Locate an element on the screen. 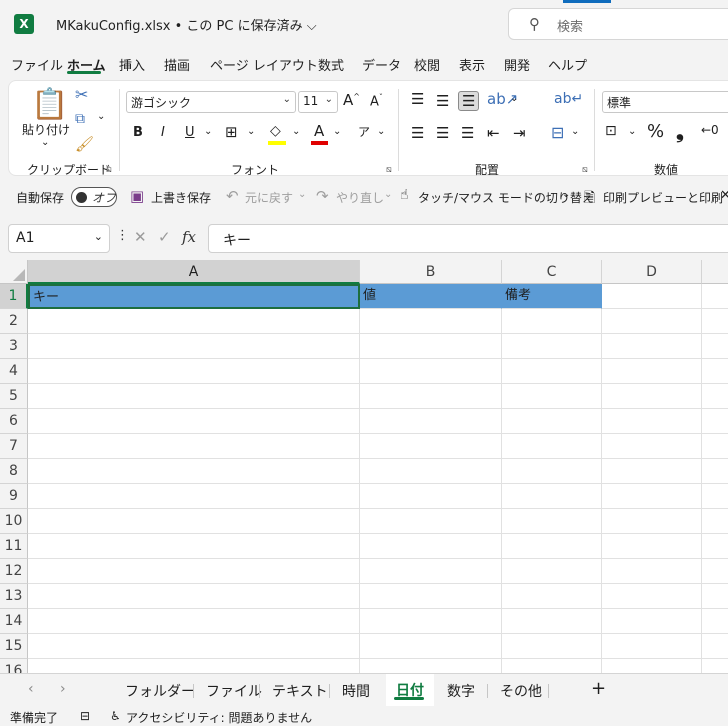 The image size is (728, 726). orientation-dropdown-icon: ⌄ is located at coordinates (514, 98).